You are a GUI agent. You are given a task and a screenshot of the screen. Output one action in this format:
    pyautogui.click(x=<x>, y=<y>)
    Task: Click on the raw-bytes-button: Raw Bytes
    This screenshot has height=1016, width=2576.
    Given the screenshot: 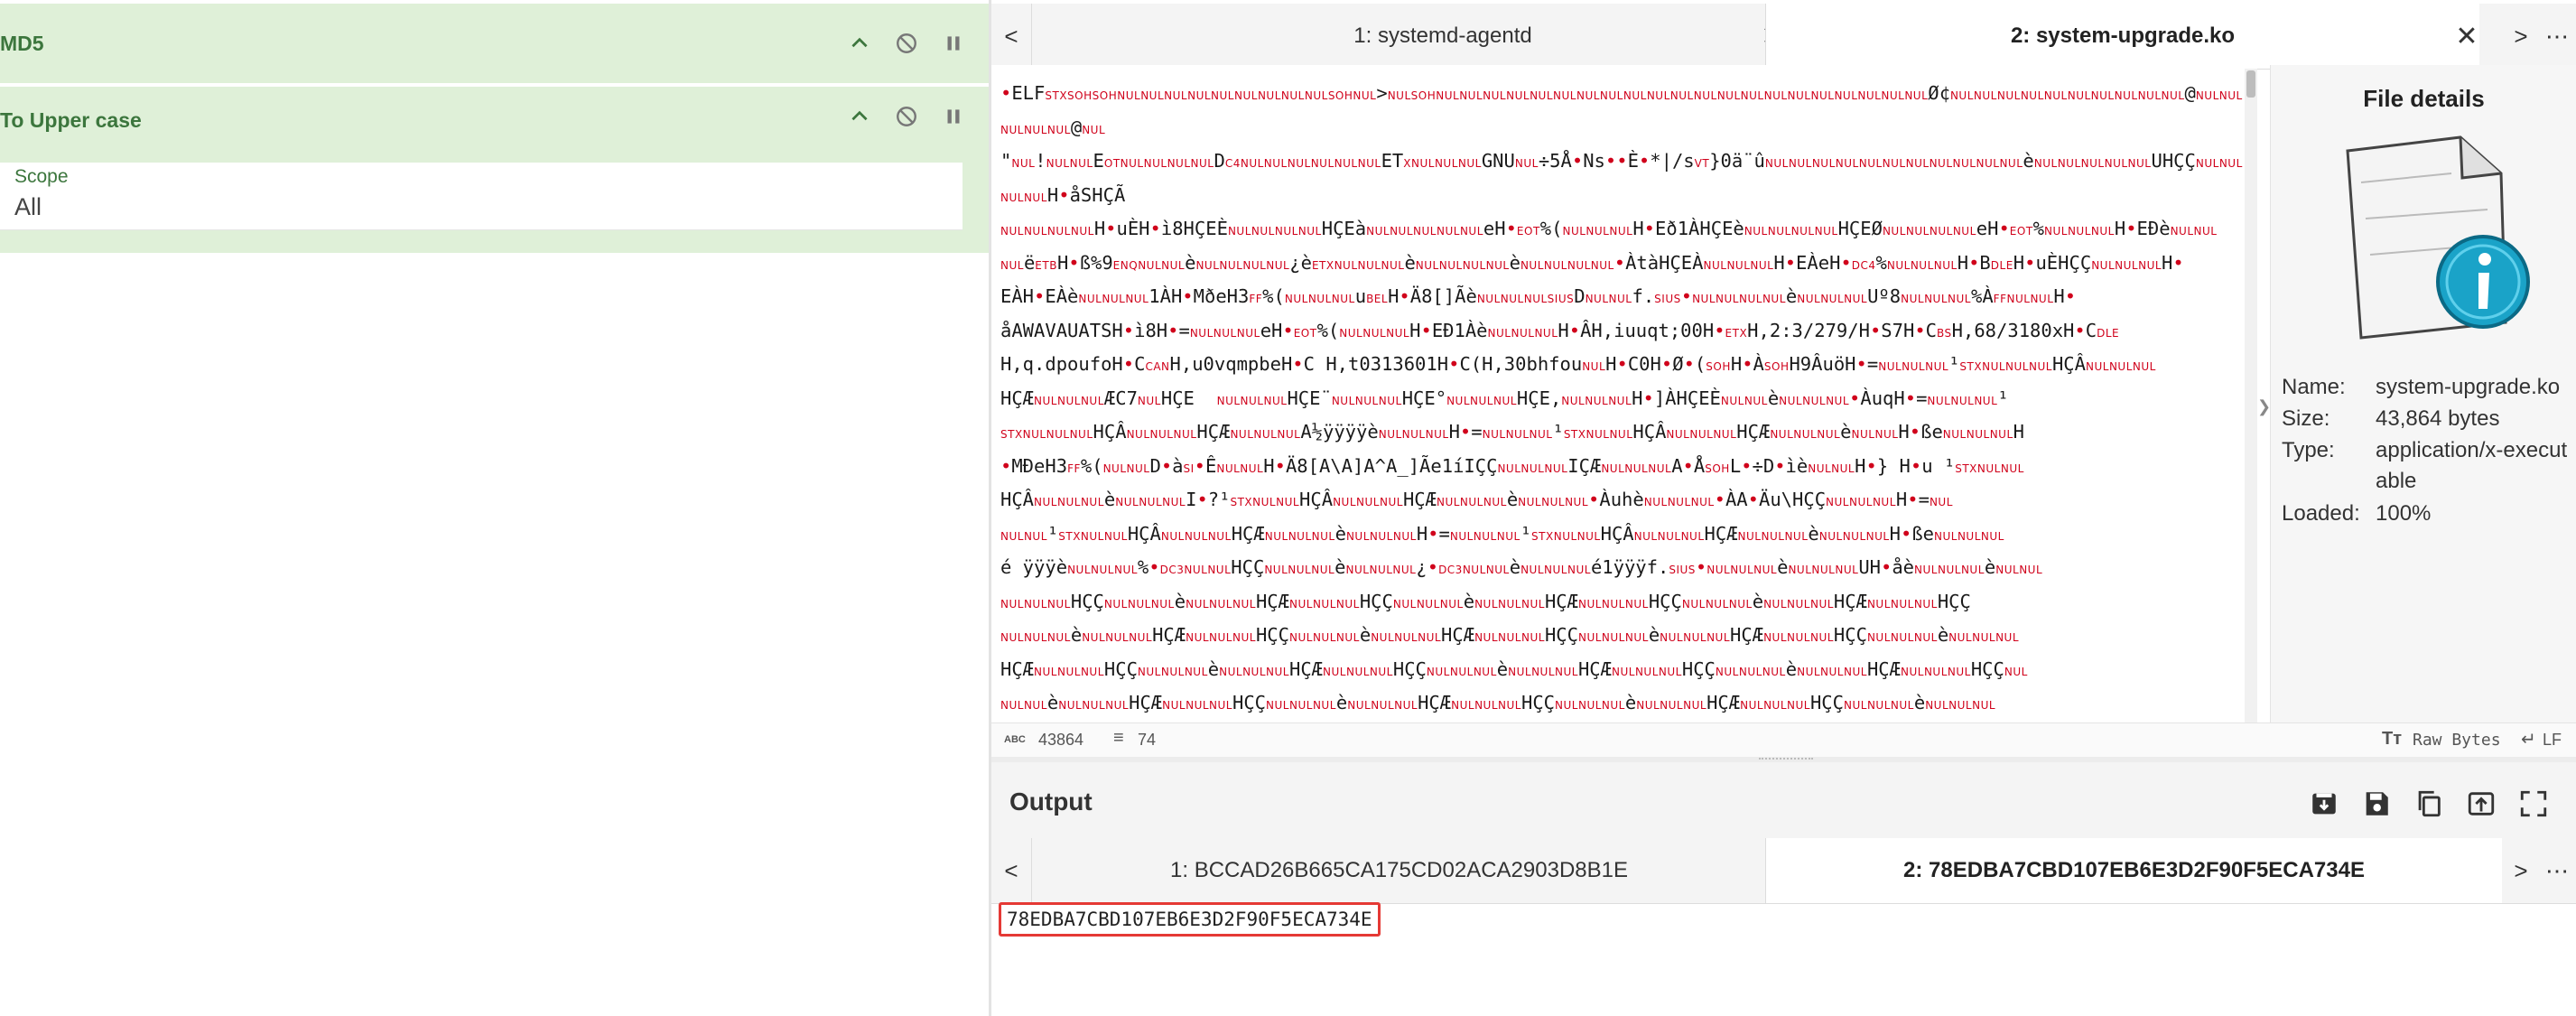 What is the action you would take?
    pyautogui.click(x=2457, y=740)
    